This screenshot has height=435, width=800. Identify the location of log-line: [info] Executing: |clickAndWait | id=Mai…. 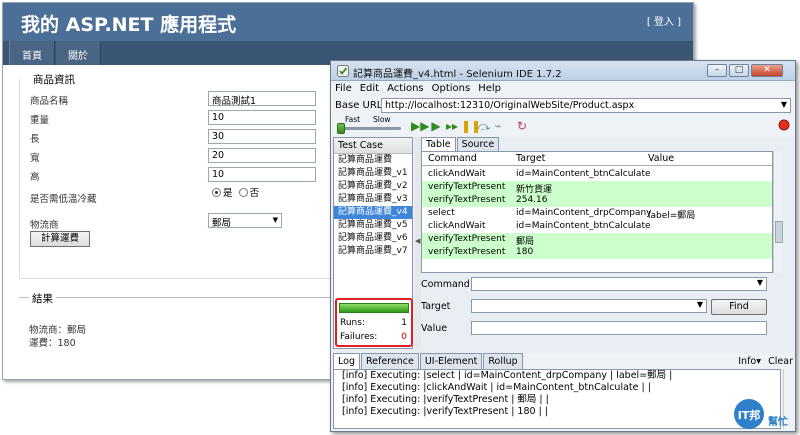
(496, 387).